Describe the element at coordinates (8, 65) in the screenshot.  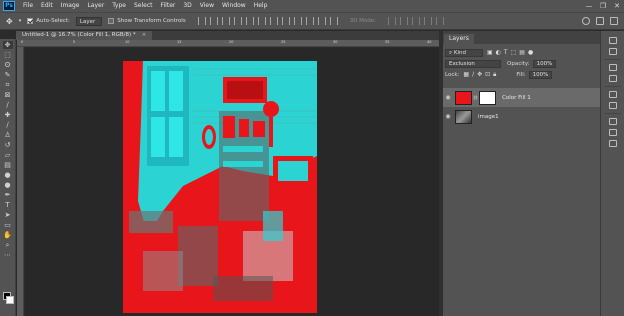
I see `lasso-icon: ʘ` at that location.